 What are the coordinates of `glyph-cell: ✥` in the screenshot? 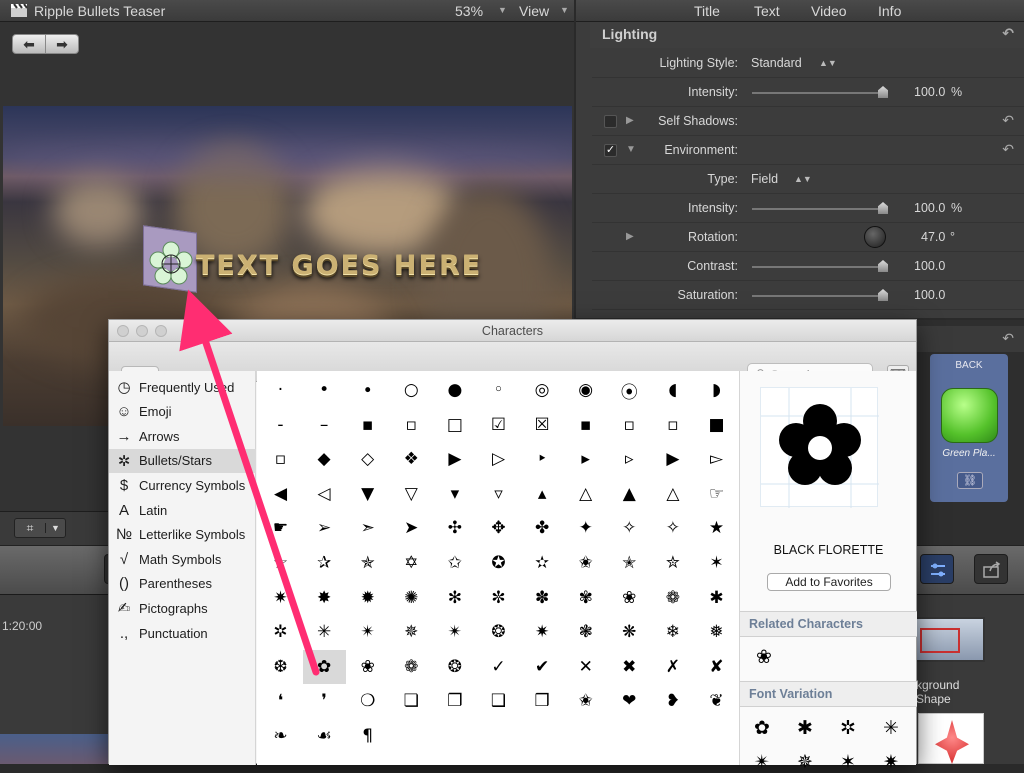 It's located at (498, 528).